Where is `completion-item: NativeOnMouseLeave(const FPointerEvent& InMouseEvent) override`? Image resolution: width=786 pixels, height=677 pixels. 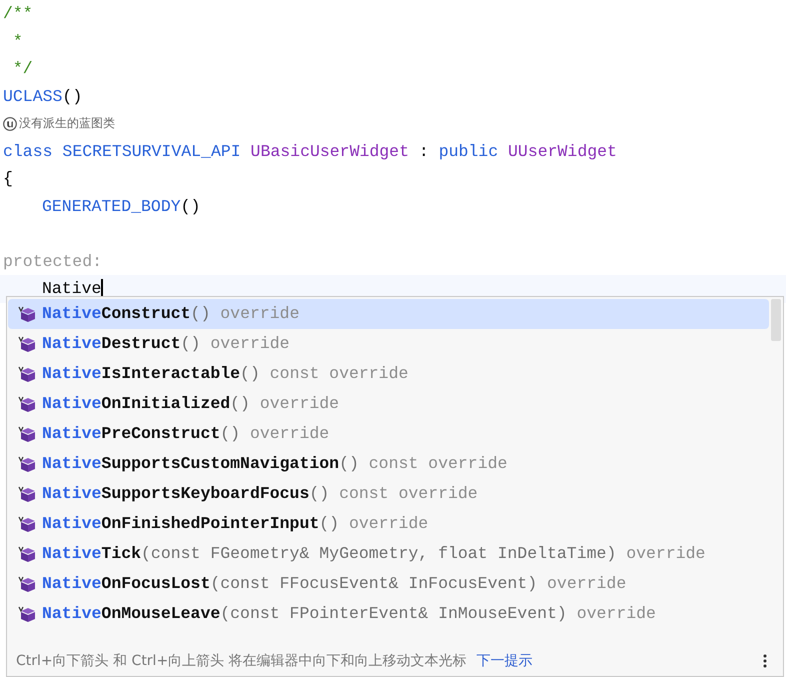 completion-item: NativeOnMouseLeave(const FPointerEvent& InMouseEvent) override is located at coordinates (388, 614).